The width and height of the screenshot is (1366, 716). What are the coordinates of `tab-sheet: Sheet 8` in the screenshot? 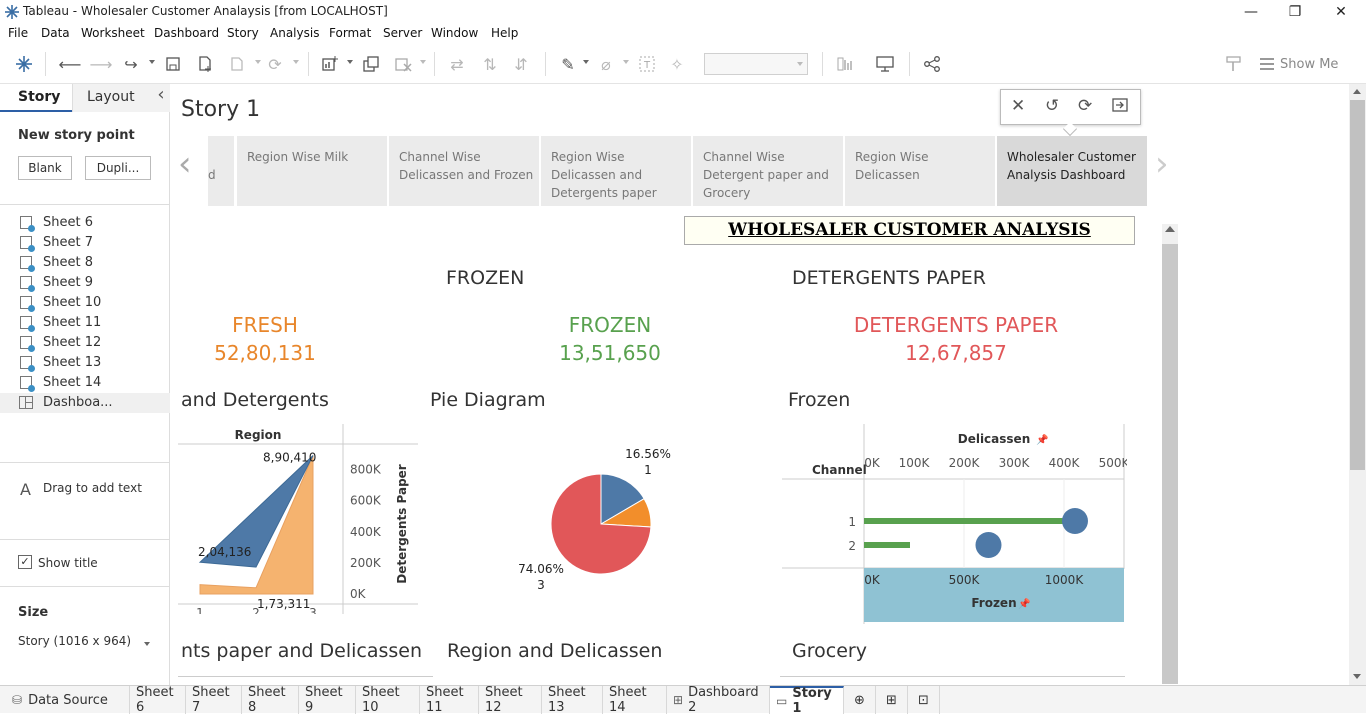 It's located at (270, 700).